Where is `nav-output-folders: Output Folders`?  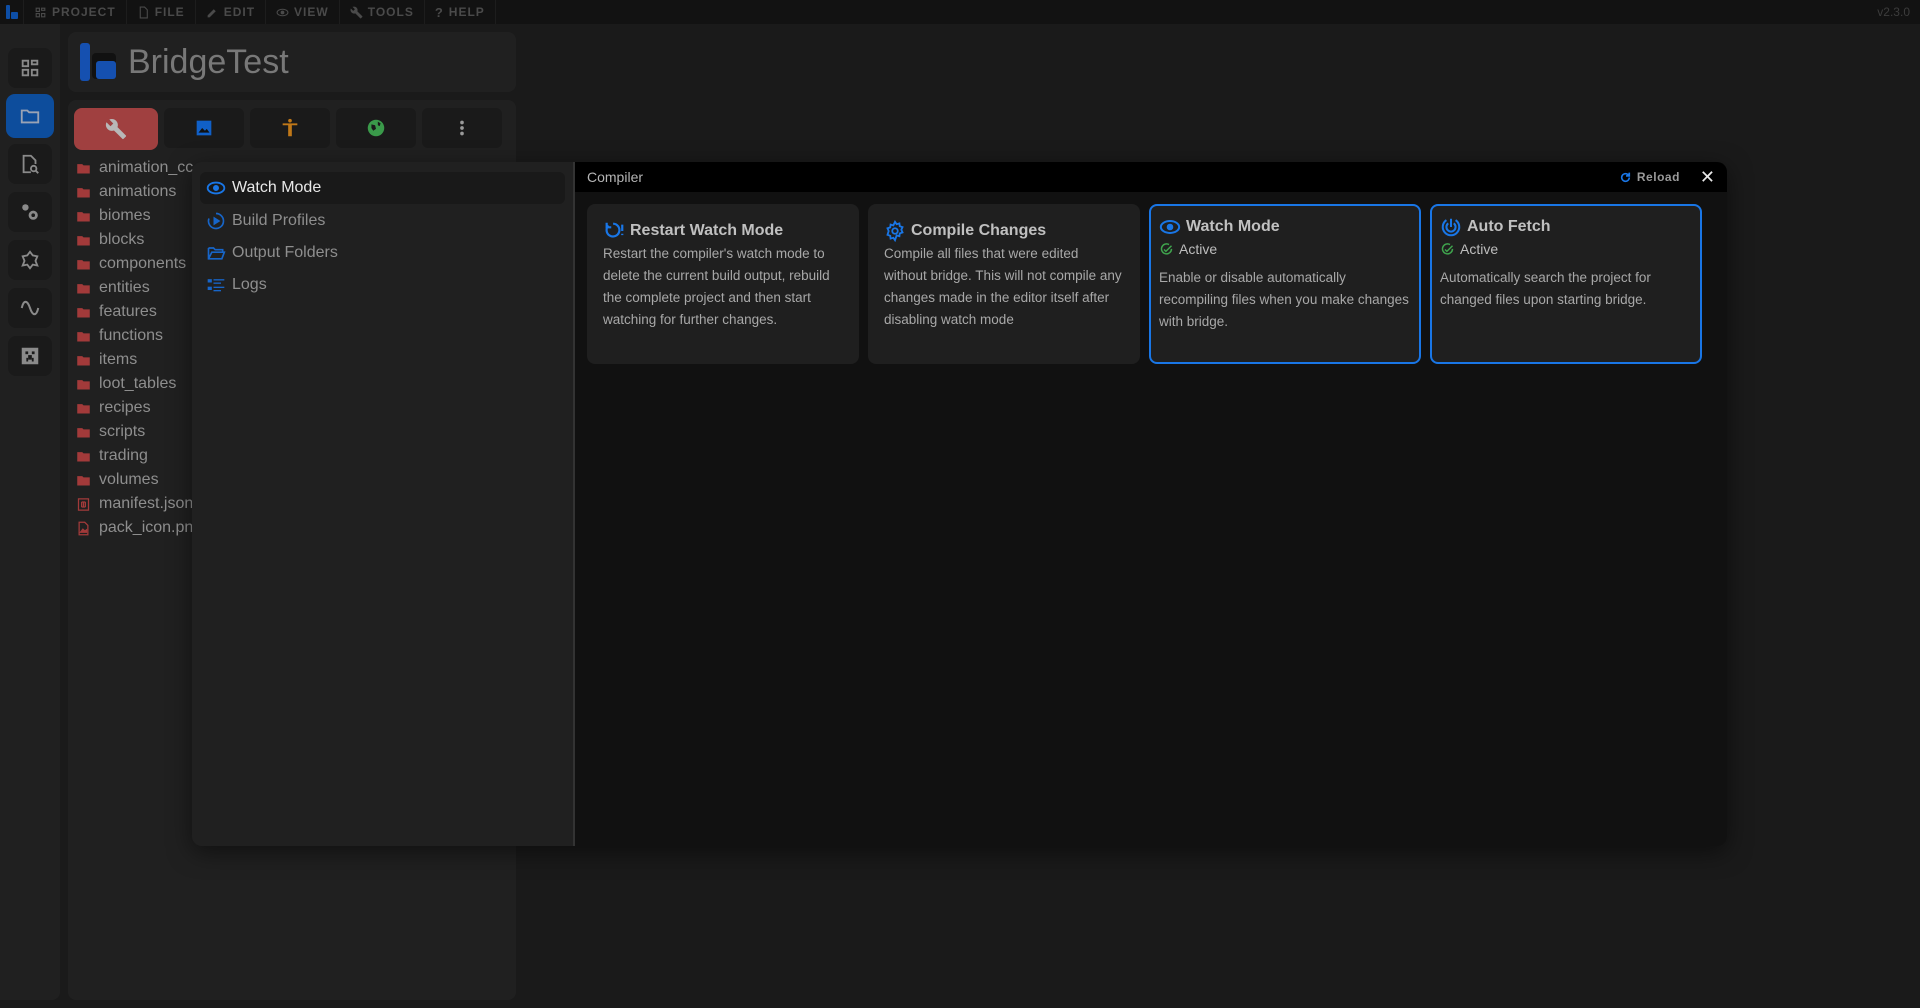 nav-output-folders: Output Folders is located at coordinates (382, 253).